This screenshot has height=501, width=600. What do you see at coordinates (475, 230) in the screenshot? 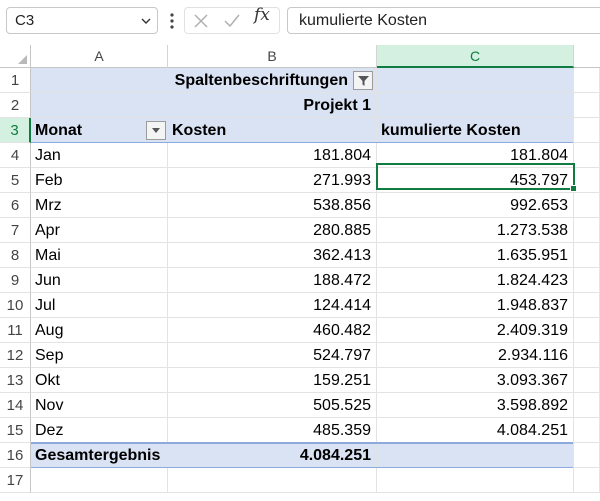
I see `cell-c7: 1.273.538` at bounding box center [475, 230].